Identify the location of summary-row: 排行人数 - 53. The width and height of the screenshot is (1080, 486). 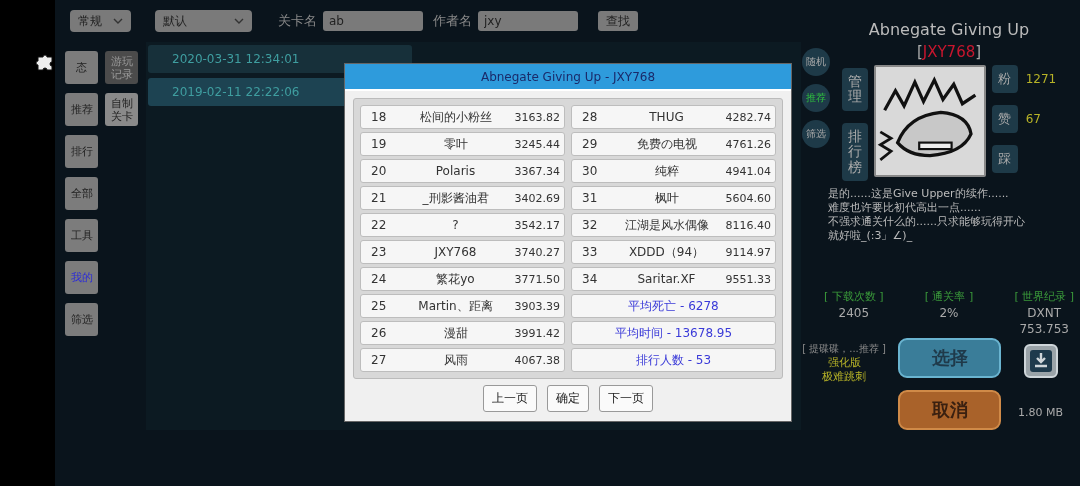
(673, 360).